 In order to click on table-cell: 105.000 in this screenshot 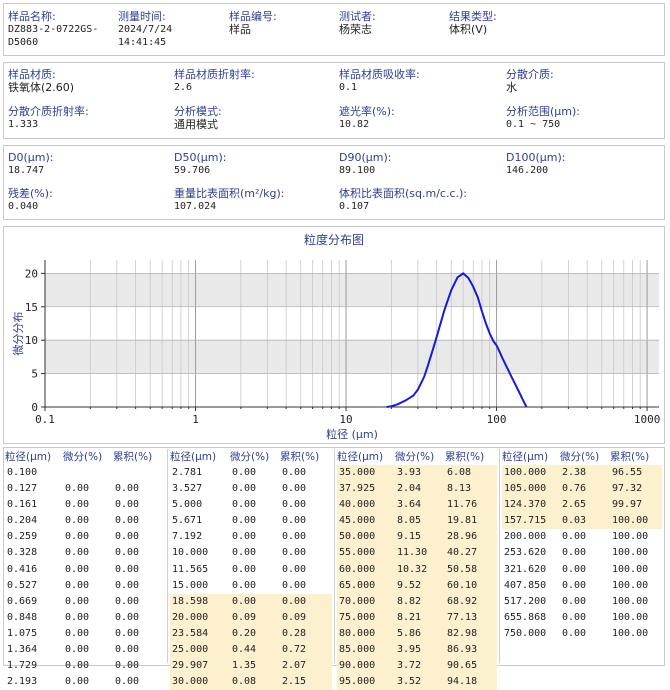, I will do `click(531, 489)`.